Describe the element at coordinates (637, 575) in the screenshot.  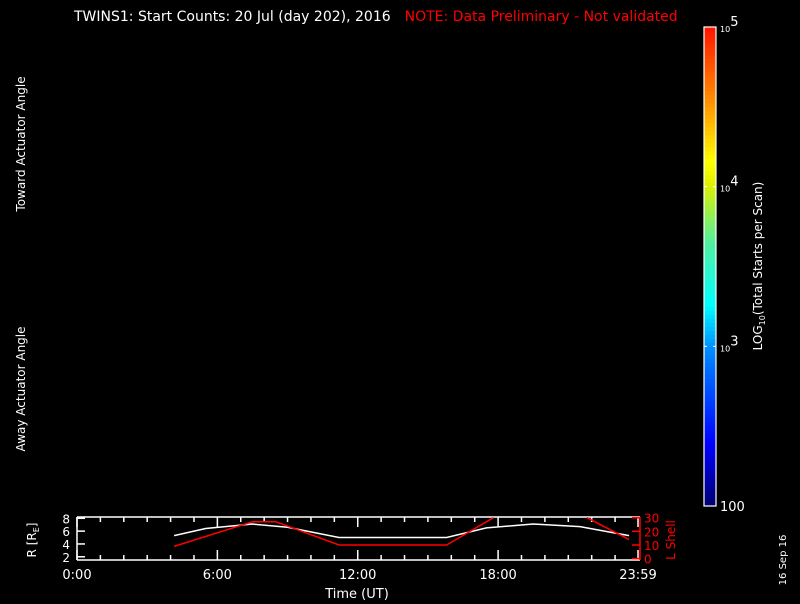
I see `x-tick-label: 23:59` at that location.